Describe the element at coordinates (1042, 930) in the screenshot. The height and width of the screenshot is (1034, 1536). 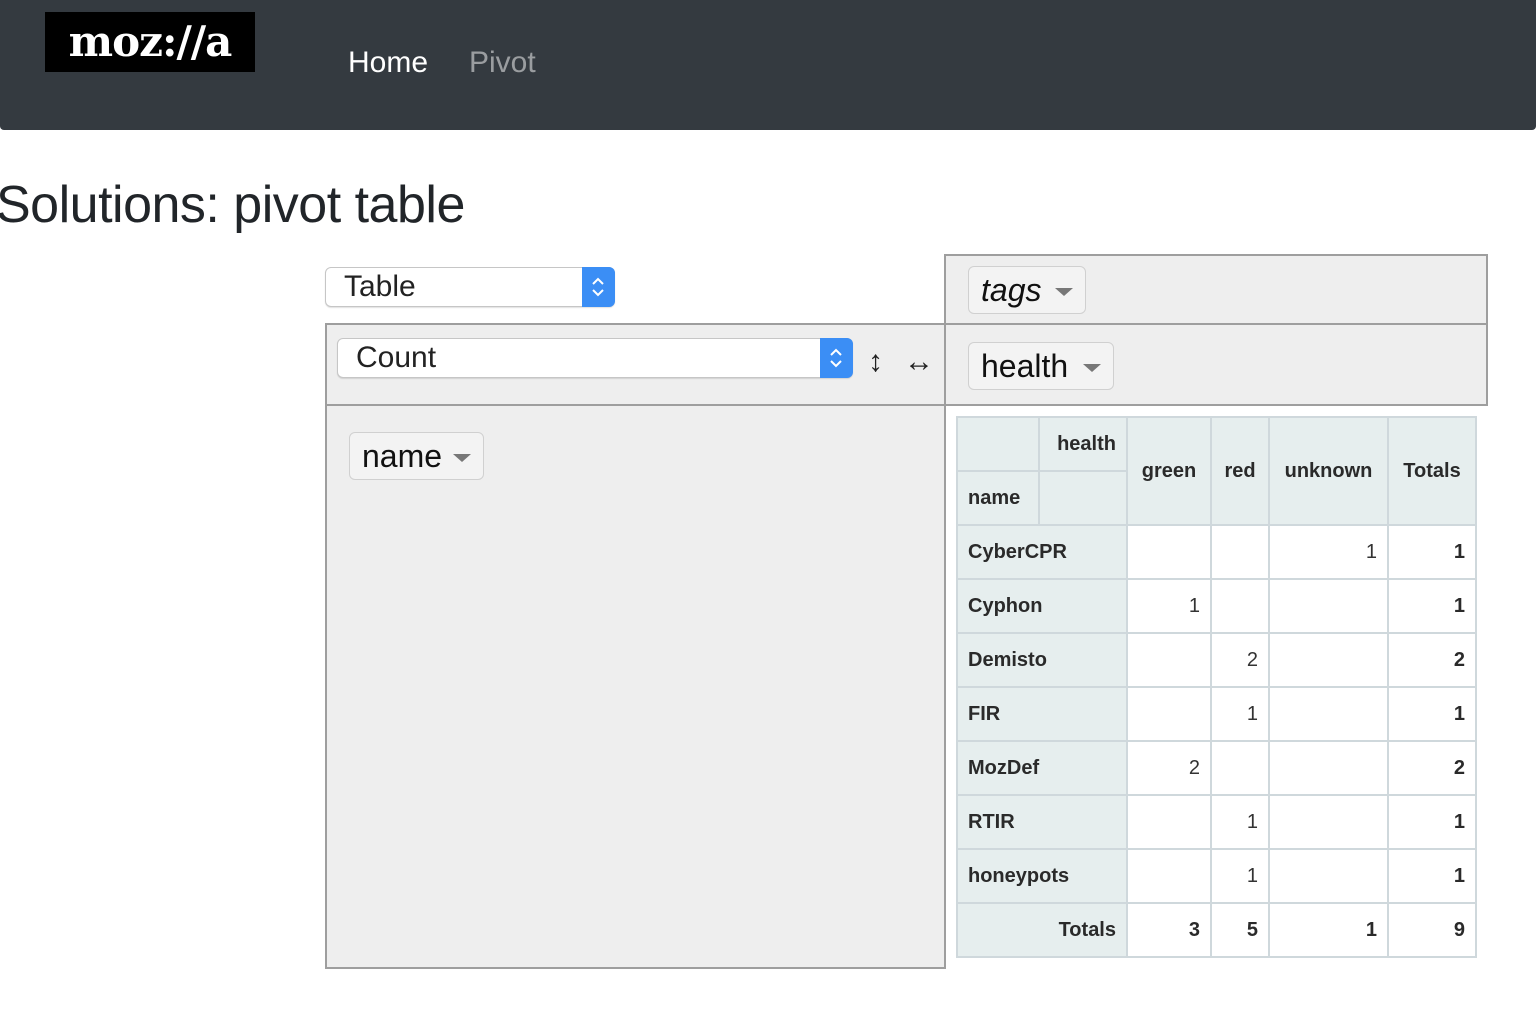
I see `row-totals-label: Totals` at that location.